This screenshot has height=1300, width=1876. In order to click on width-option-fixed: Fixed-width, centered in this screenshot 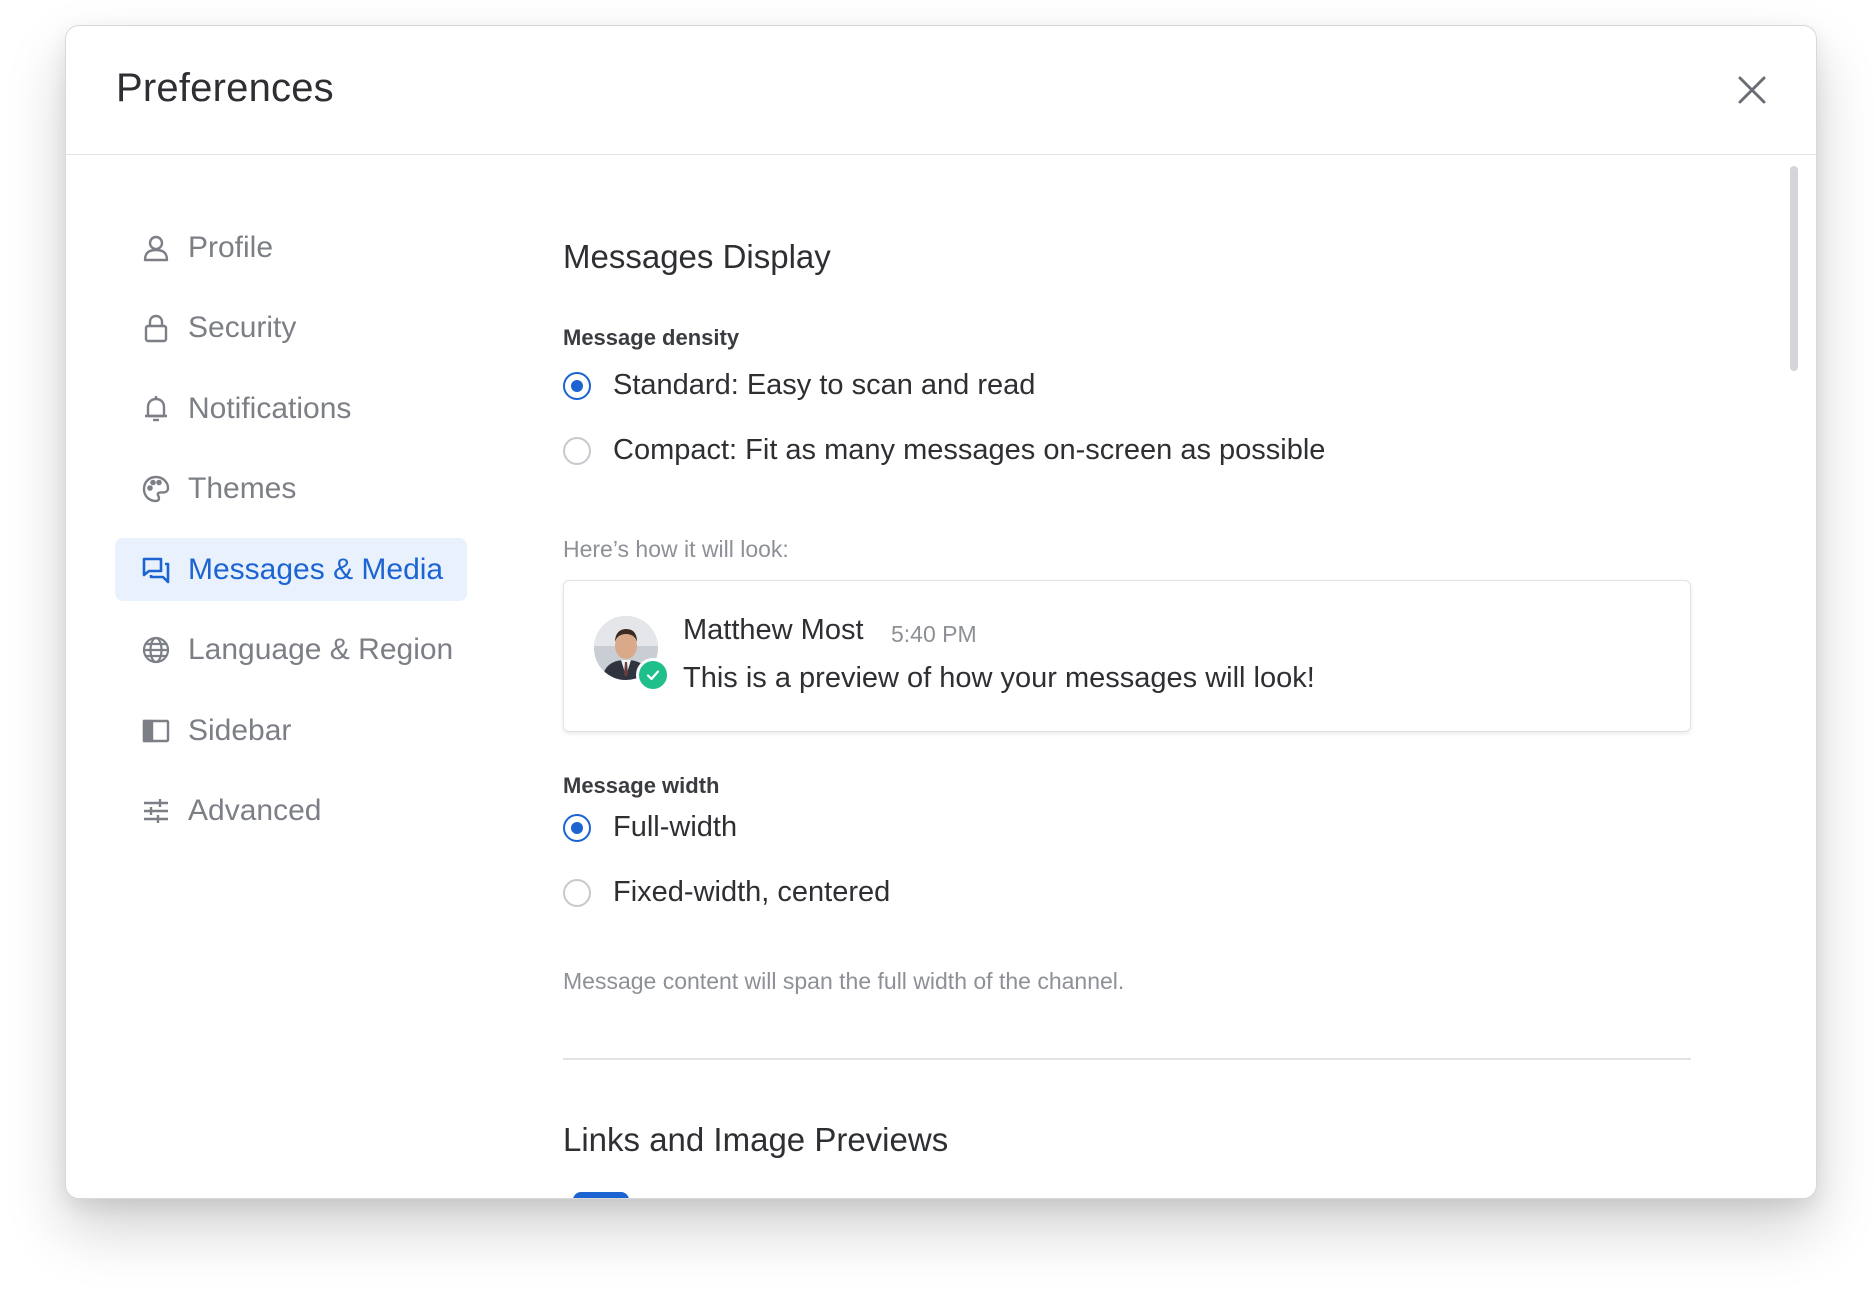, I will do `click(726, 892)`.